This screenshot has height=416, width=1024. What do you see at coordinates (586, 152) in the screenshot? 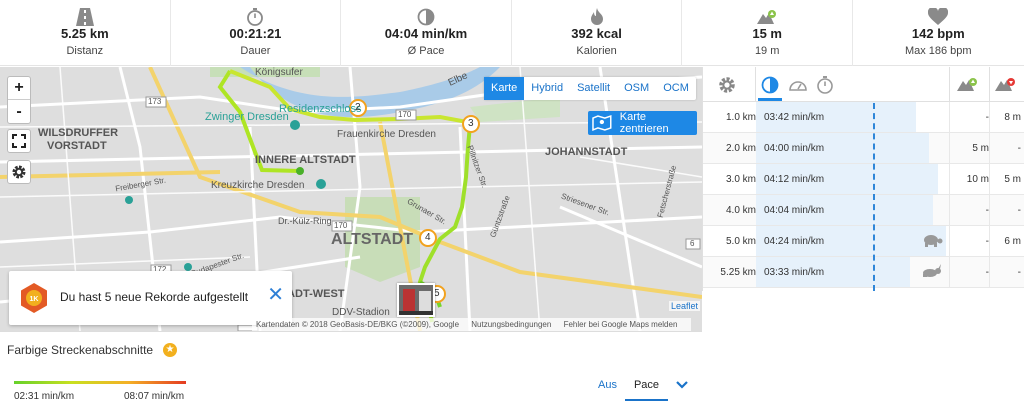
I see `map-label: JOHANNSTADT` at bounding box center [586, 152].